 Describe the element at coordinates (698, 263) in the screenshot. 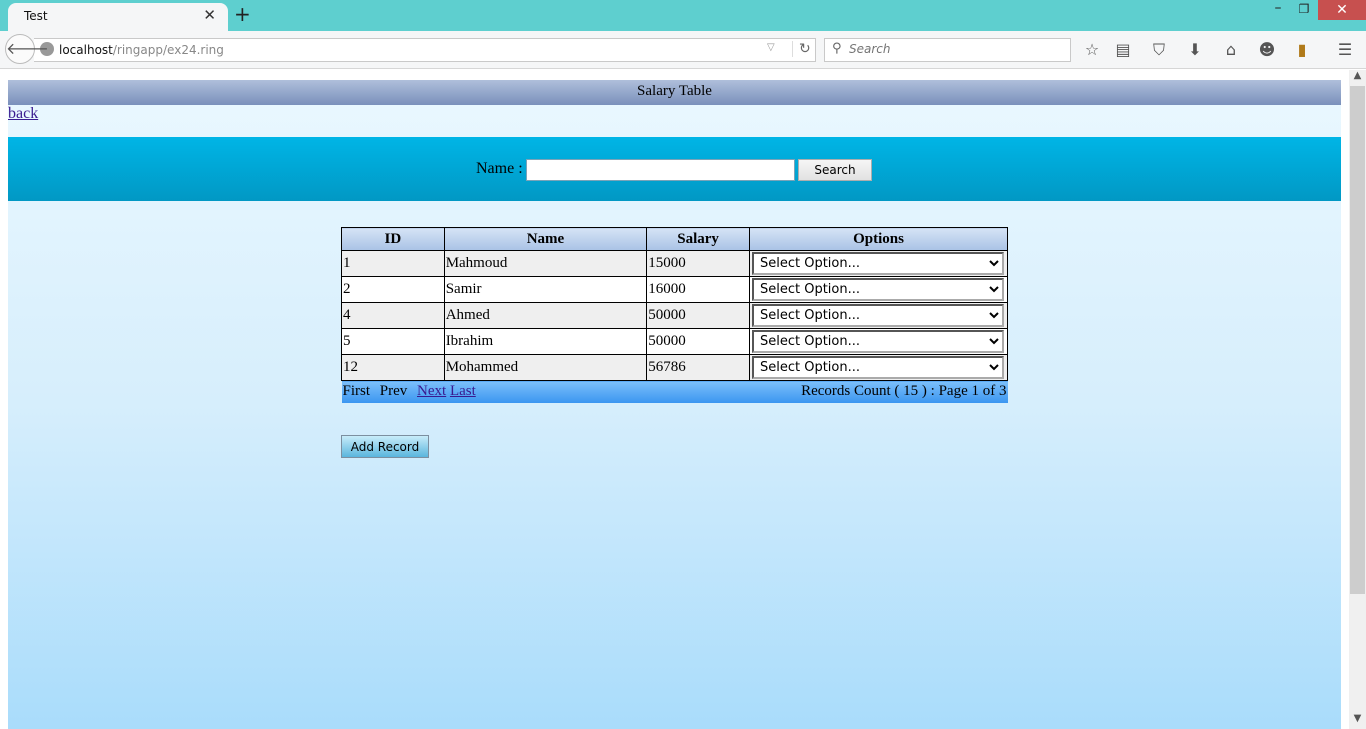

I see `cell-salary: 15000` at that location.